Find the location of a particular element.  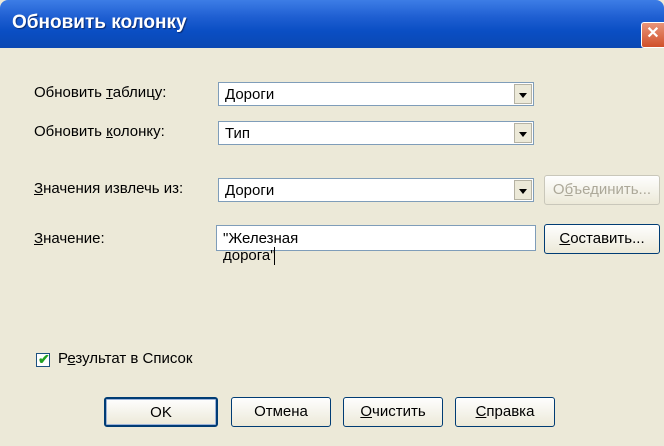

dialog-title: Обновить колонку is located at coordinates (99, 22).